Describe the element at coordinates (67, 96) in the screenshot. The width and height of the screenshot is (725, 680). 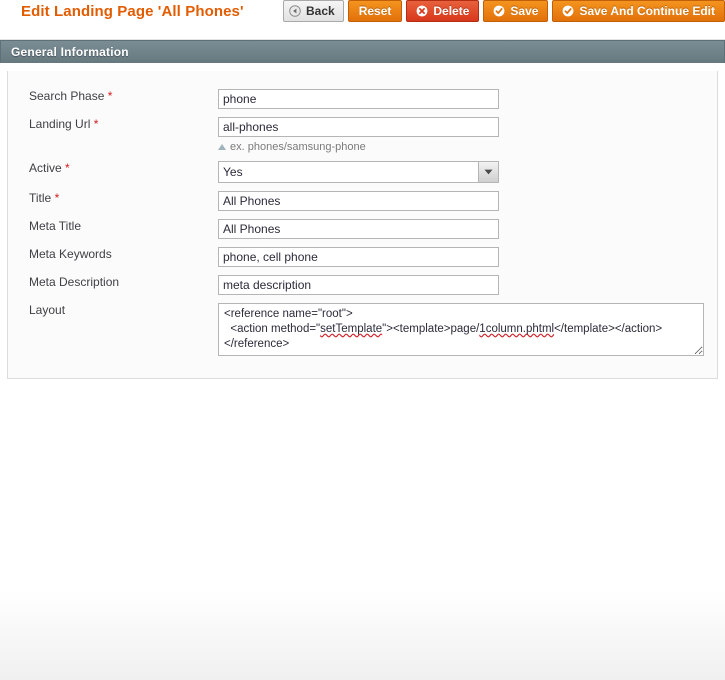
I see `search-phase-label: Search Phase` at that location.